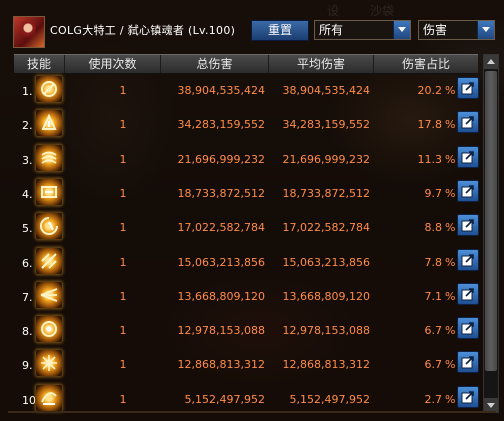 This screenshot has height=421, width=504. What do you see at coordinates (326, 90) in the screenshot?
I see `average-damage: 38,904,535,424` at bounding box center [326, 90].